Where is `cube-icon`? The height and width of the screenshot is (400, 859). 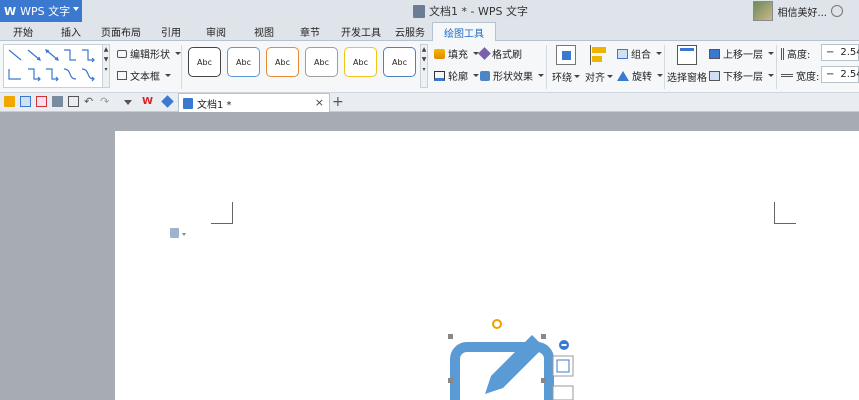 cube-icon is located at coordinates (167, 101).